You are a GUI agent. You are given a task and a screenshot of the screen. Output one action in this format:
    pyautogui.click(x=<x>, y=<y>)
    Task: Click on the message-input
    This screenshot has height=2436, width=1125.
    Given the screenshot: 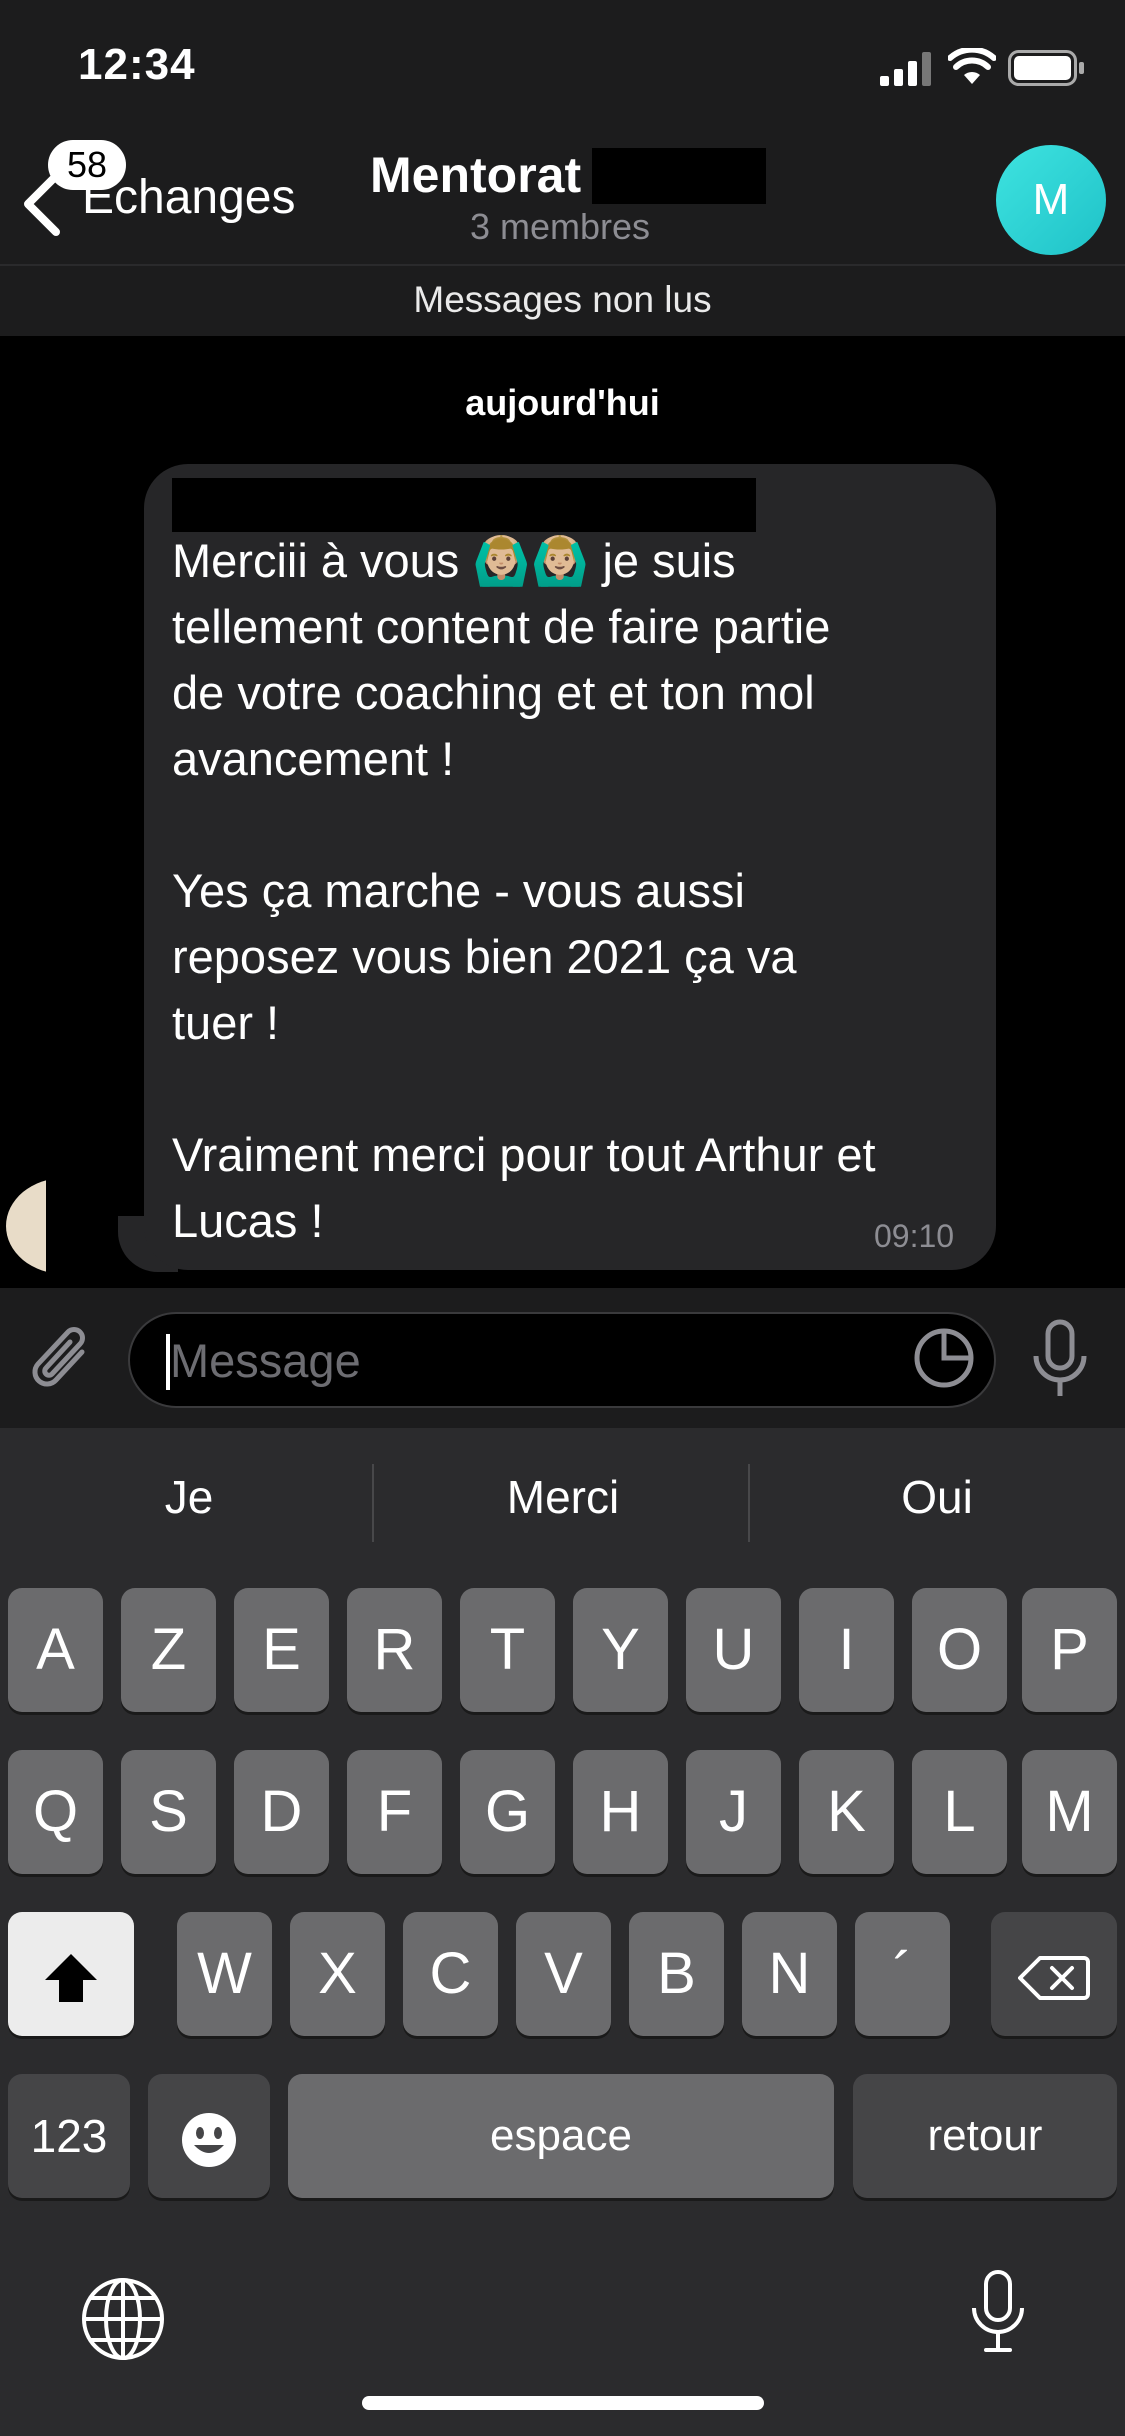 What is the action you would take?
    pyautogui.click(x=562, y=1360)
    